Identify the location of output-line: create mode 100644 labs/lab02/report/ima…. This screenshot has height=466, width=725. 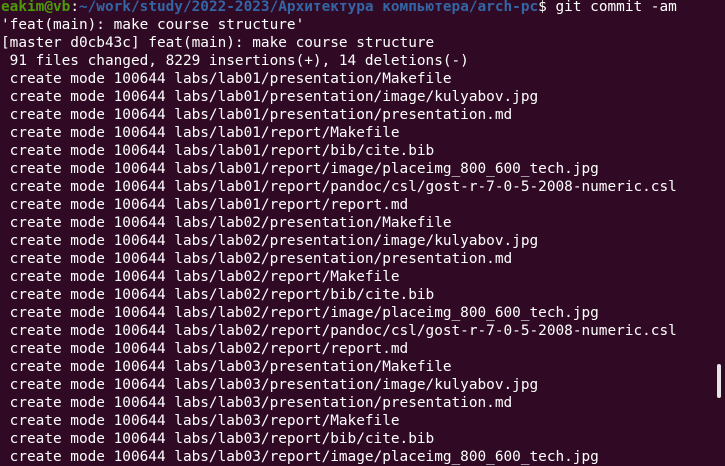
(300, 313).